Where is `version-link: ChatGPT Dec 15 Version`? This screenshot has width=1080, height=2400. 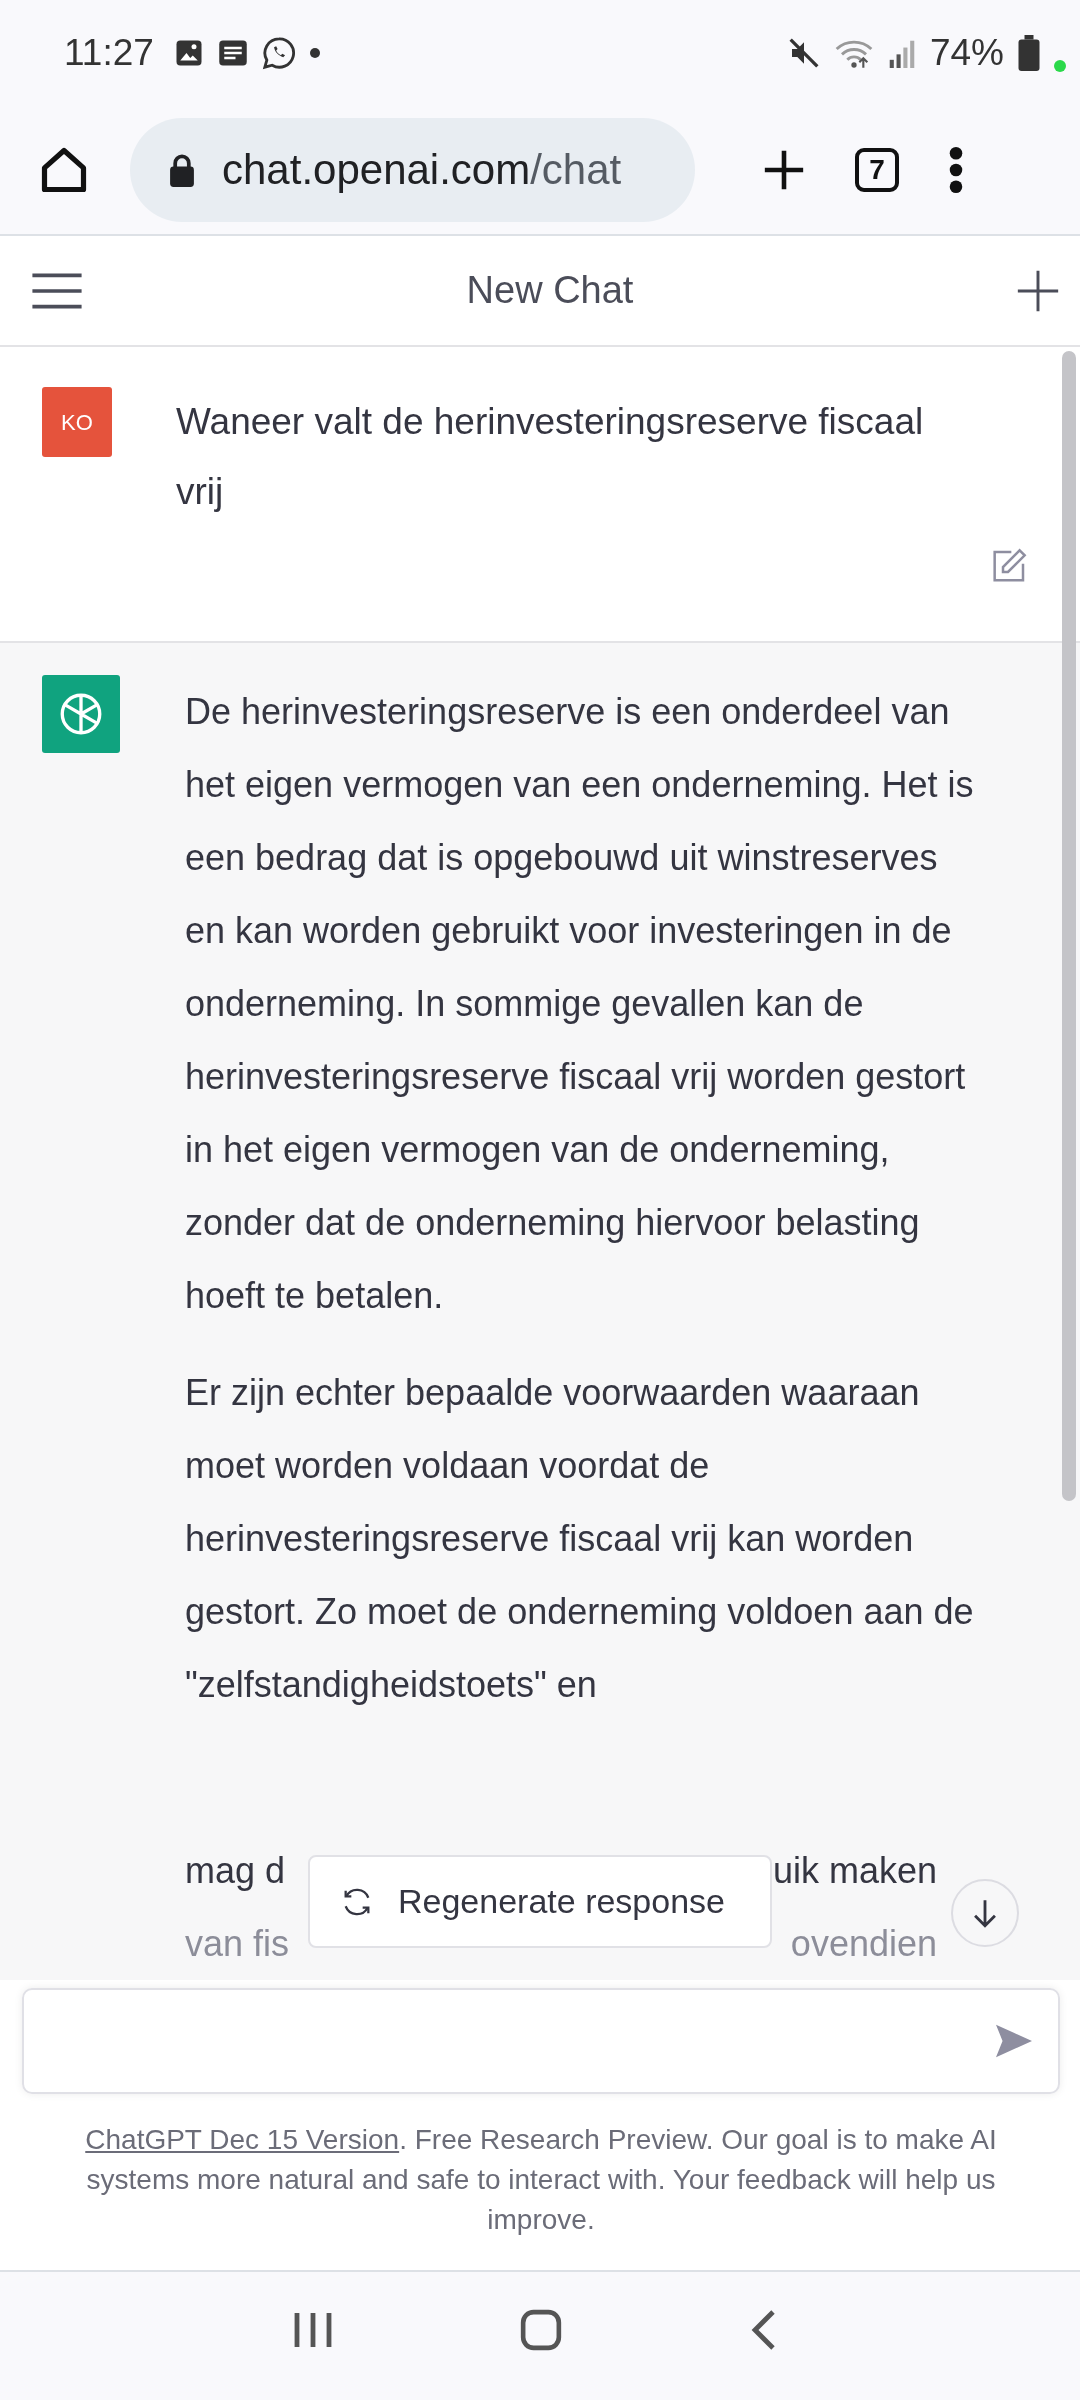 version-link: ChatGPT Dec 15 Version is located at coordinates (242, 2139).